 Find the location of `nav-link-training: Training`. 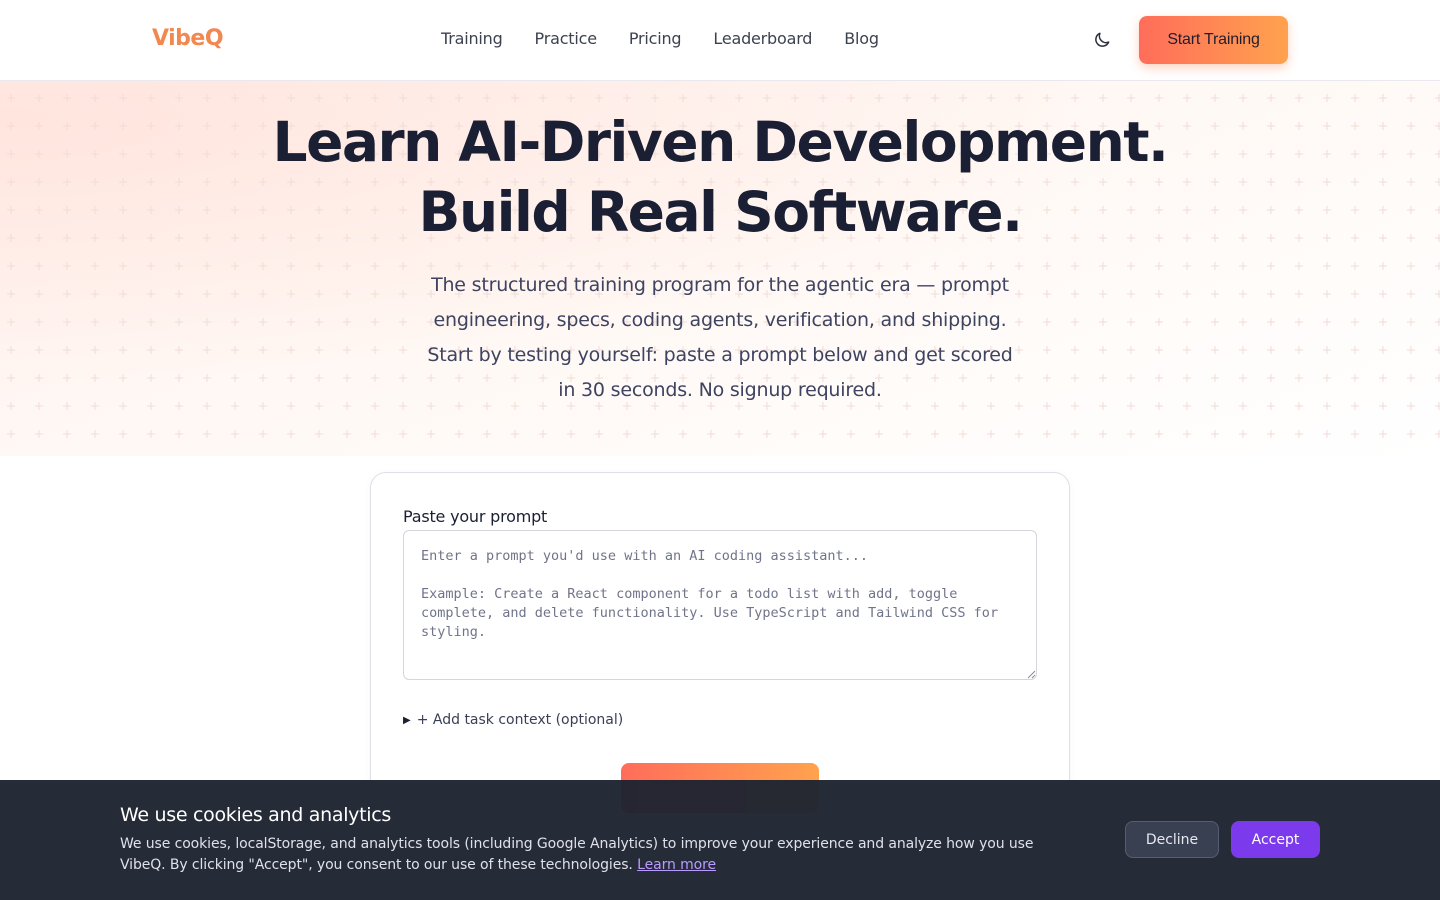

nav-link-training: Training is located at coordinates (472, 38).